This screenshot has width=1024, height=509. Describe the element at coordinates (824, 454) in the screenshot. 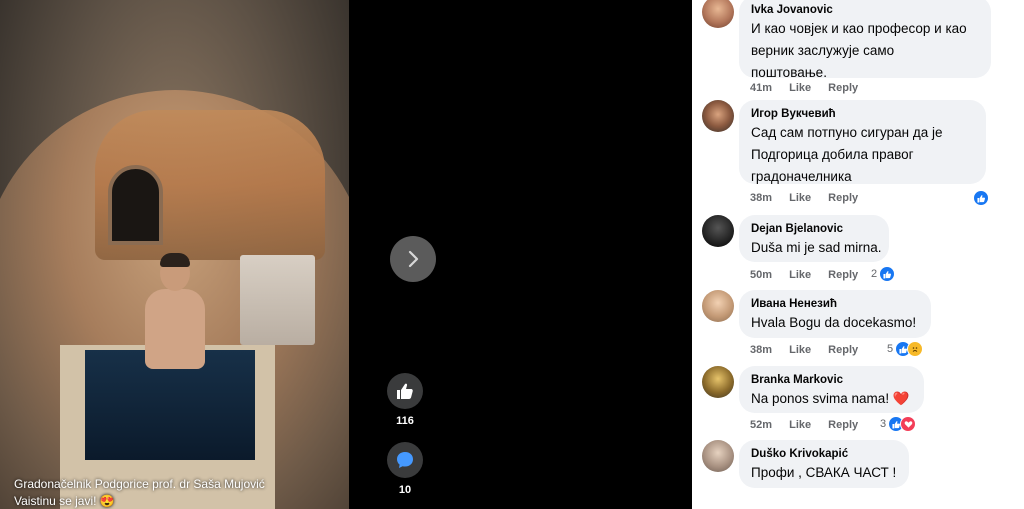

I see `comment-author: Duško Krivokapić` at that location.